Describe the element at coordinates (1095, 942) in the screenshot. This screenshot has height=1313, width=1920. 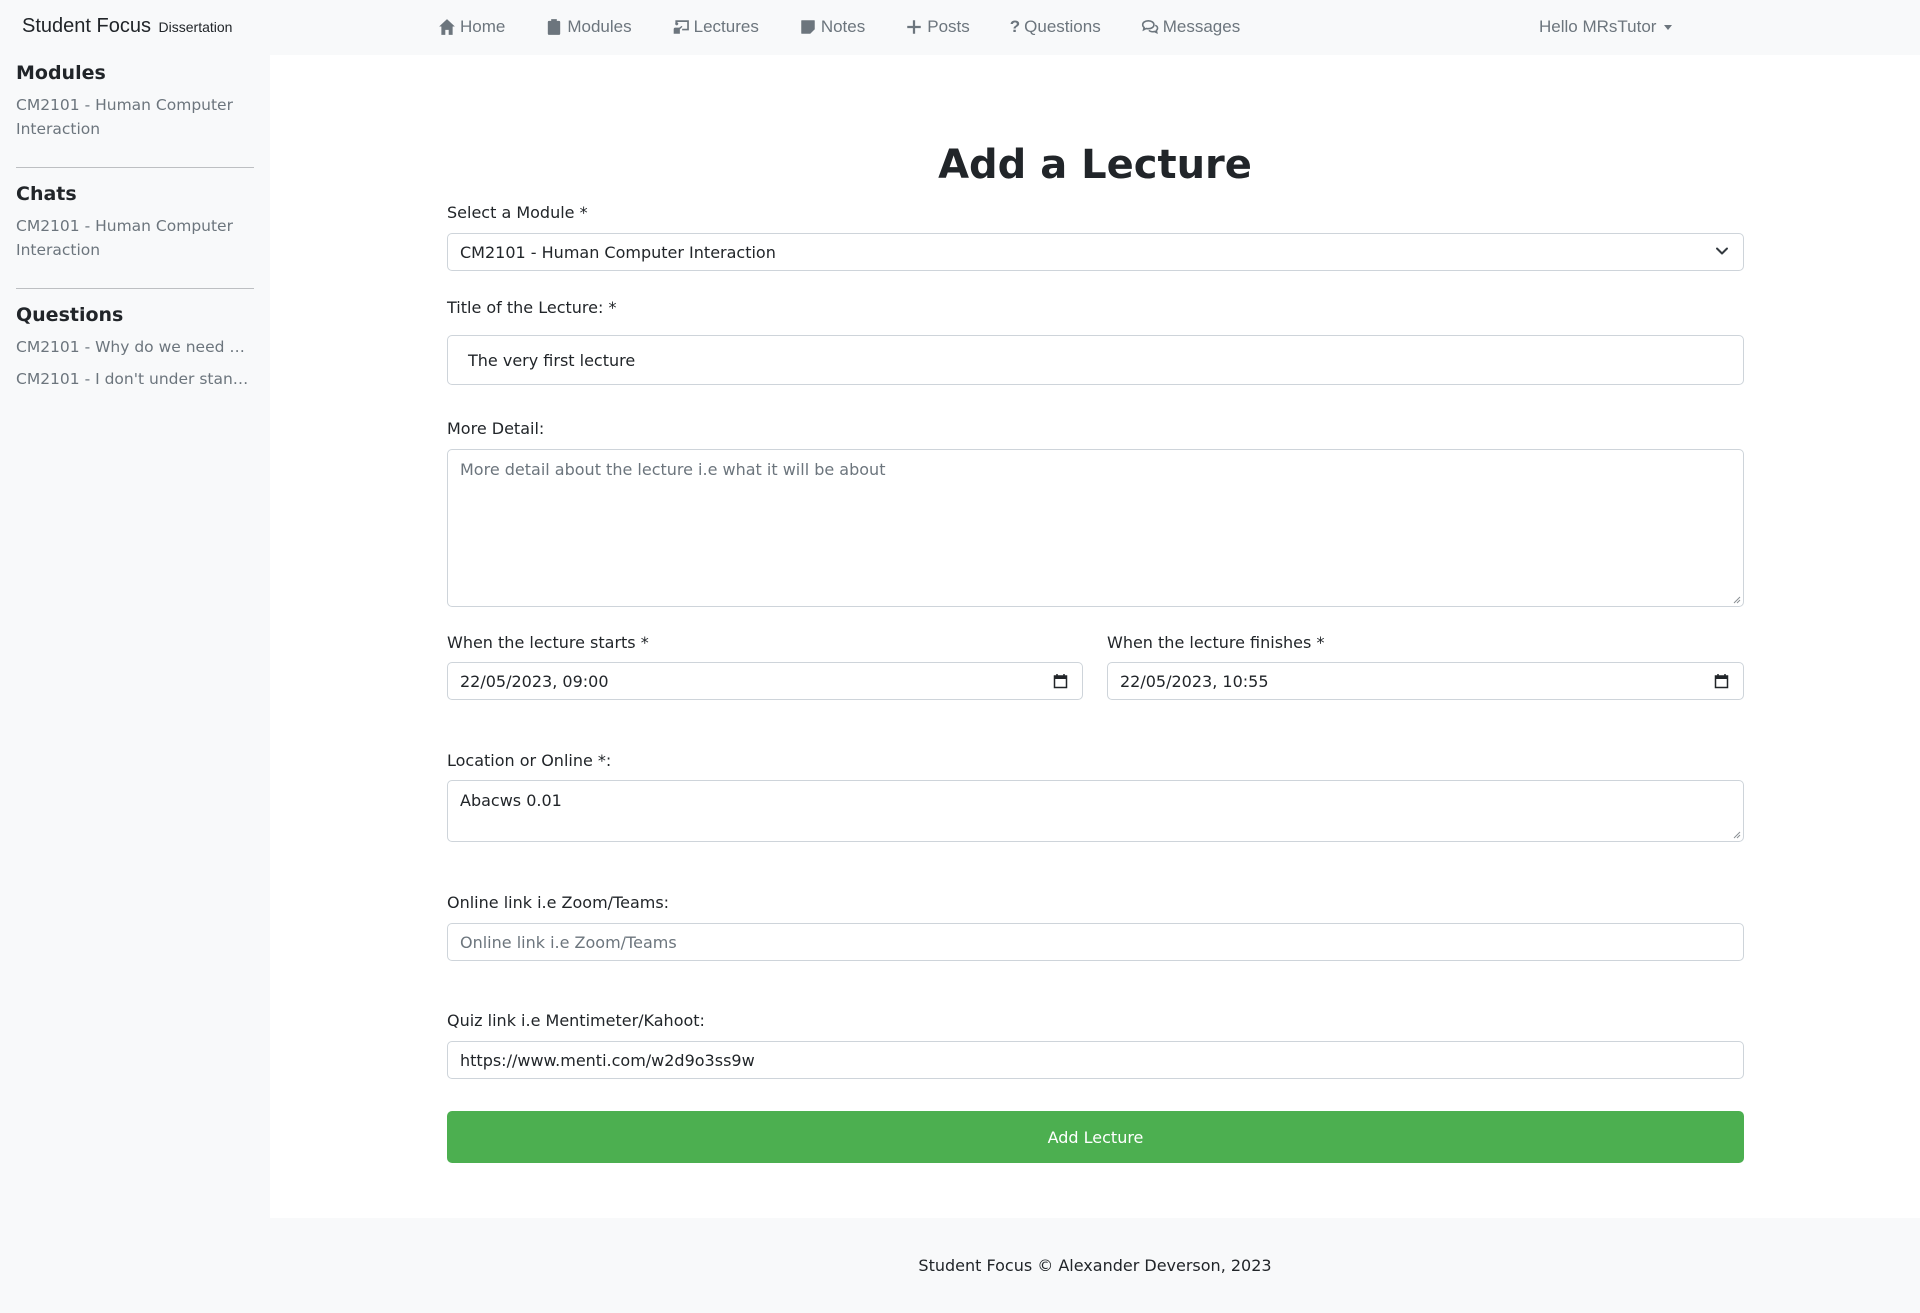
I see `online-link-input: Online link i.e Zoom/Teams` at that location.